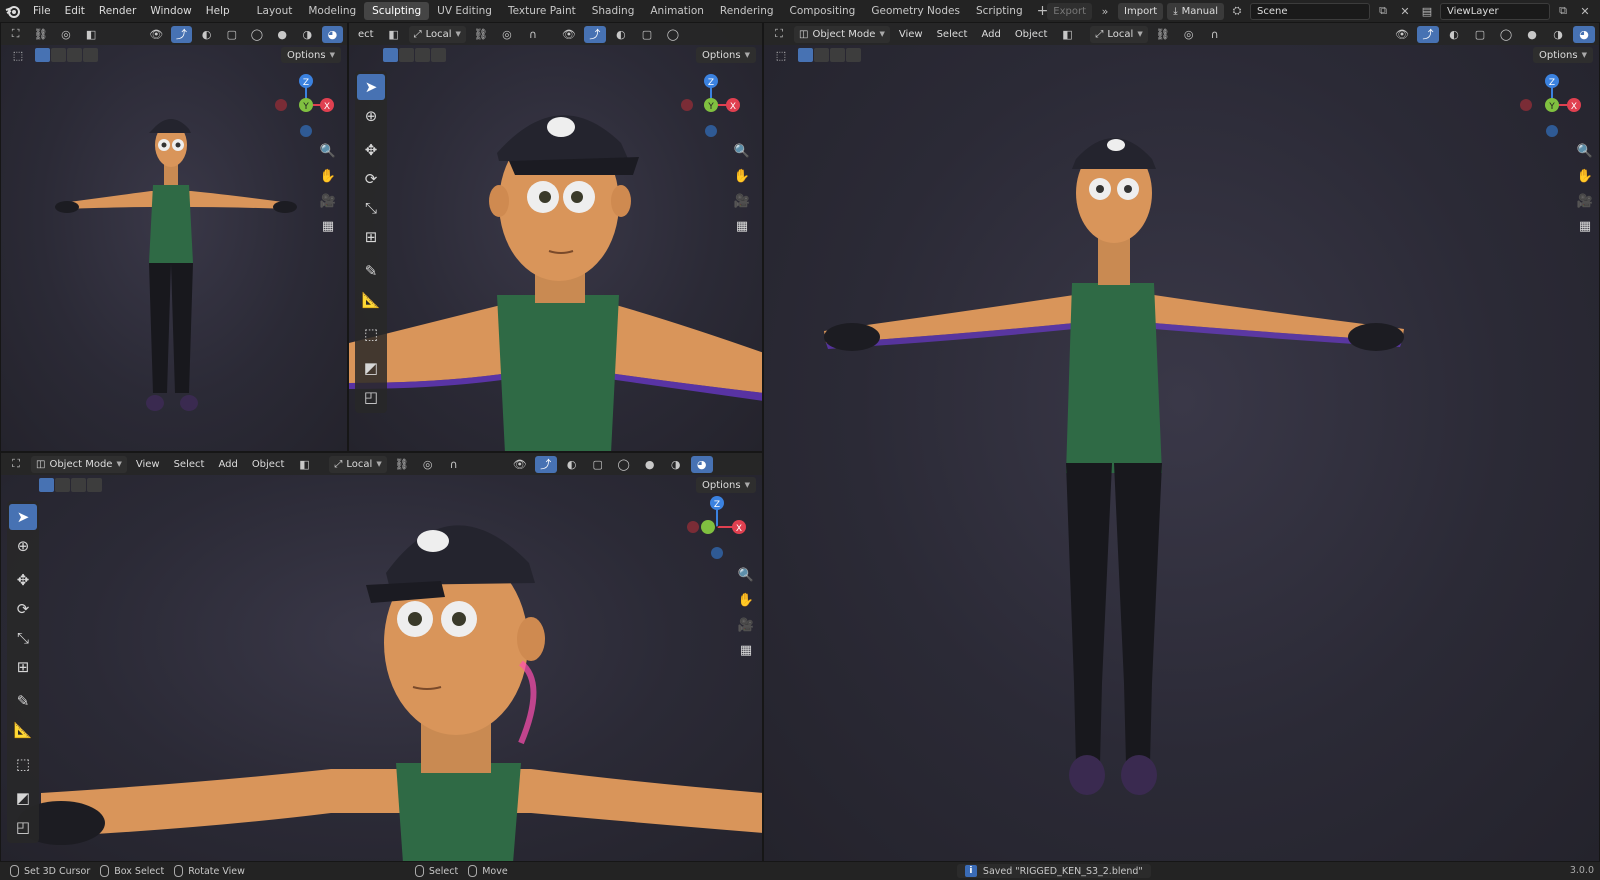 This screenshot has width=1600, height=880. Describe the element at coordinates (23, 609) in the screenshot. I see `rotate-tool-icon: ⟳` at that location.